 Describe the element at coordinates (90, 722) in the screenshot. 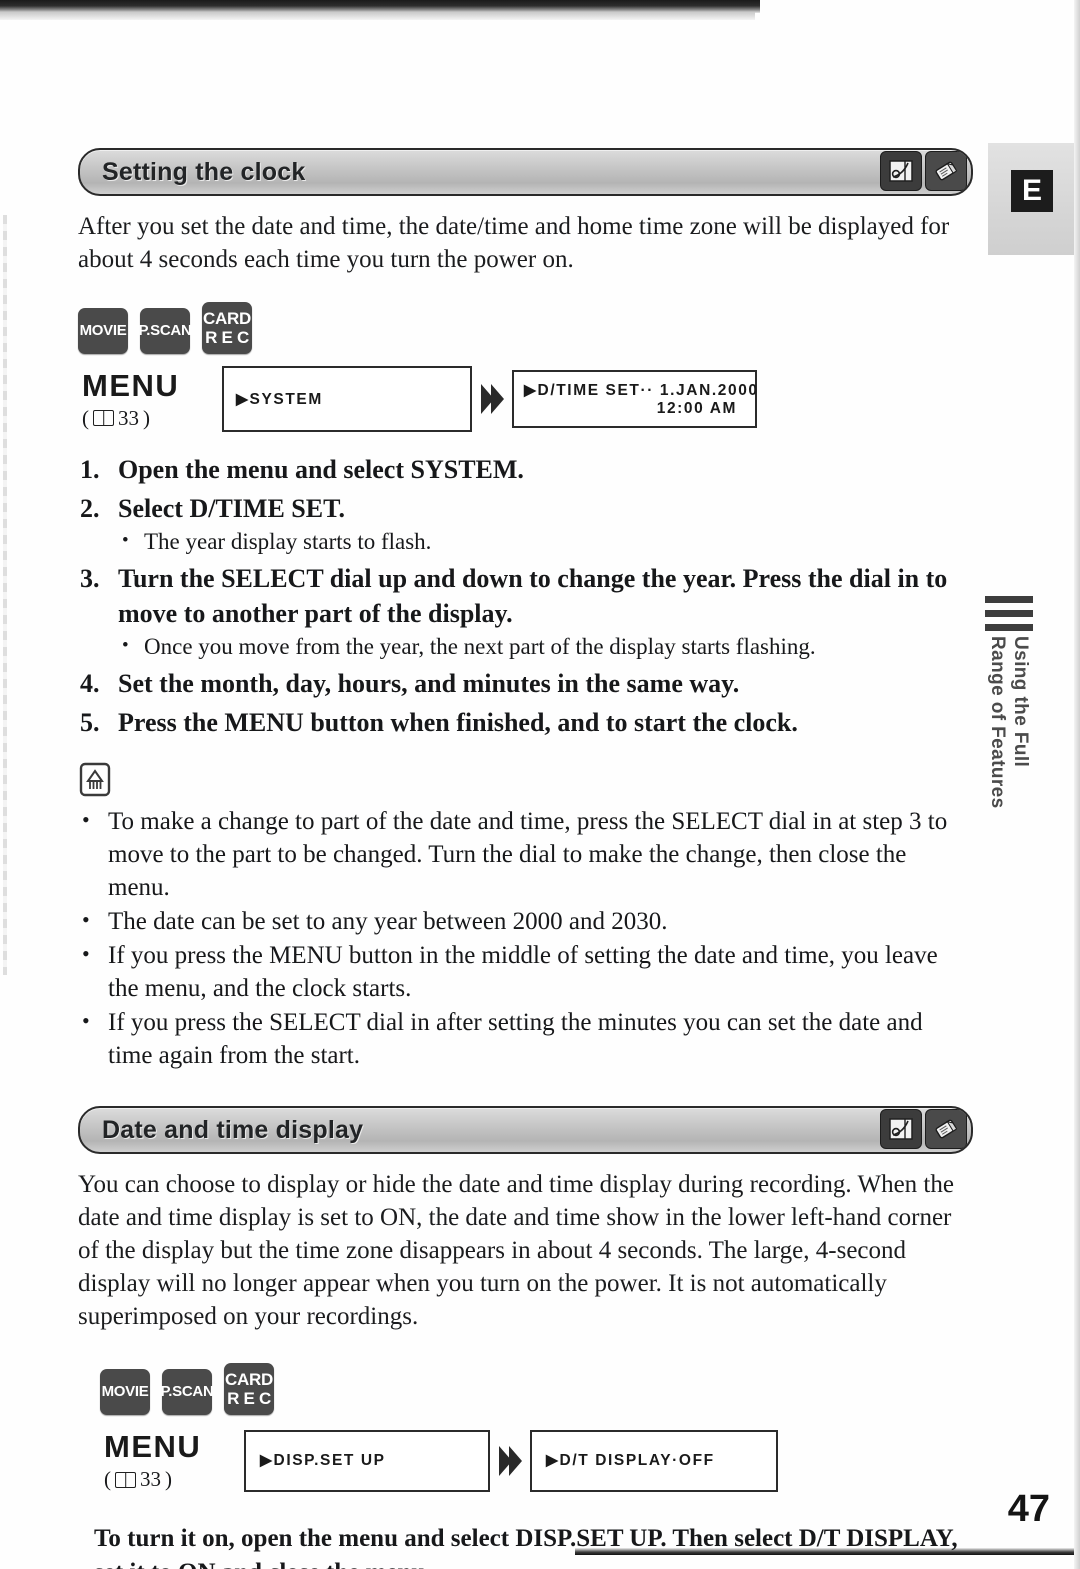

I see `step-number: 5.` at that location.